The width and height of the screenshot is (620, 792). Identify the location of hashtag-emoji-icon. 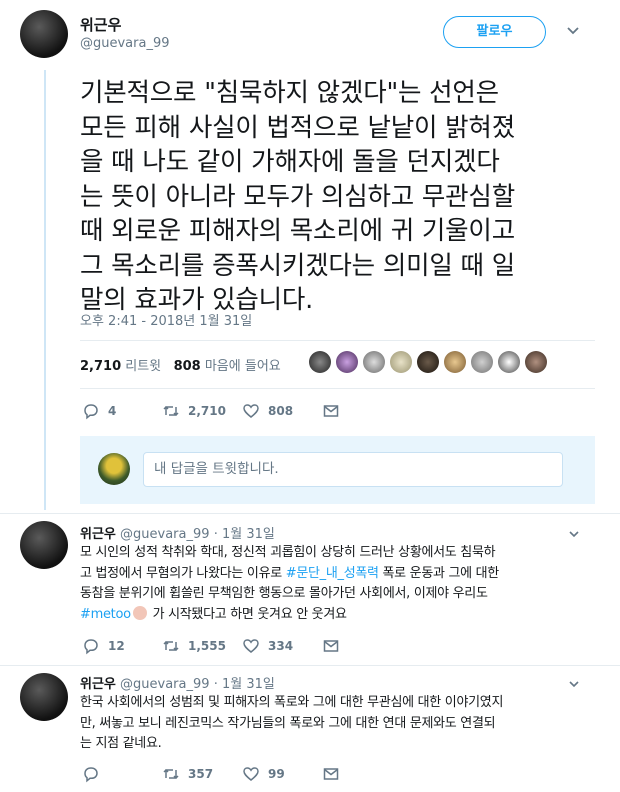
(139, 612).